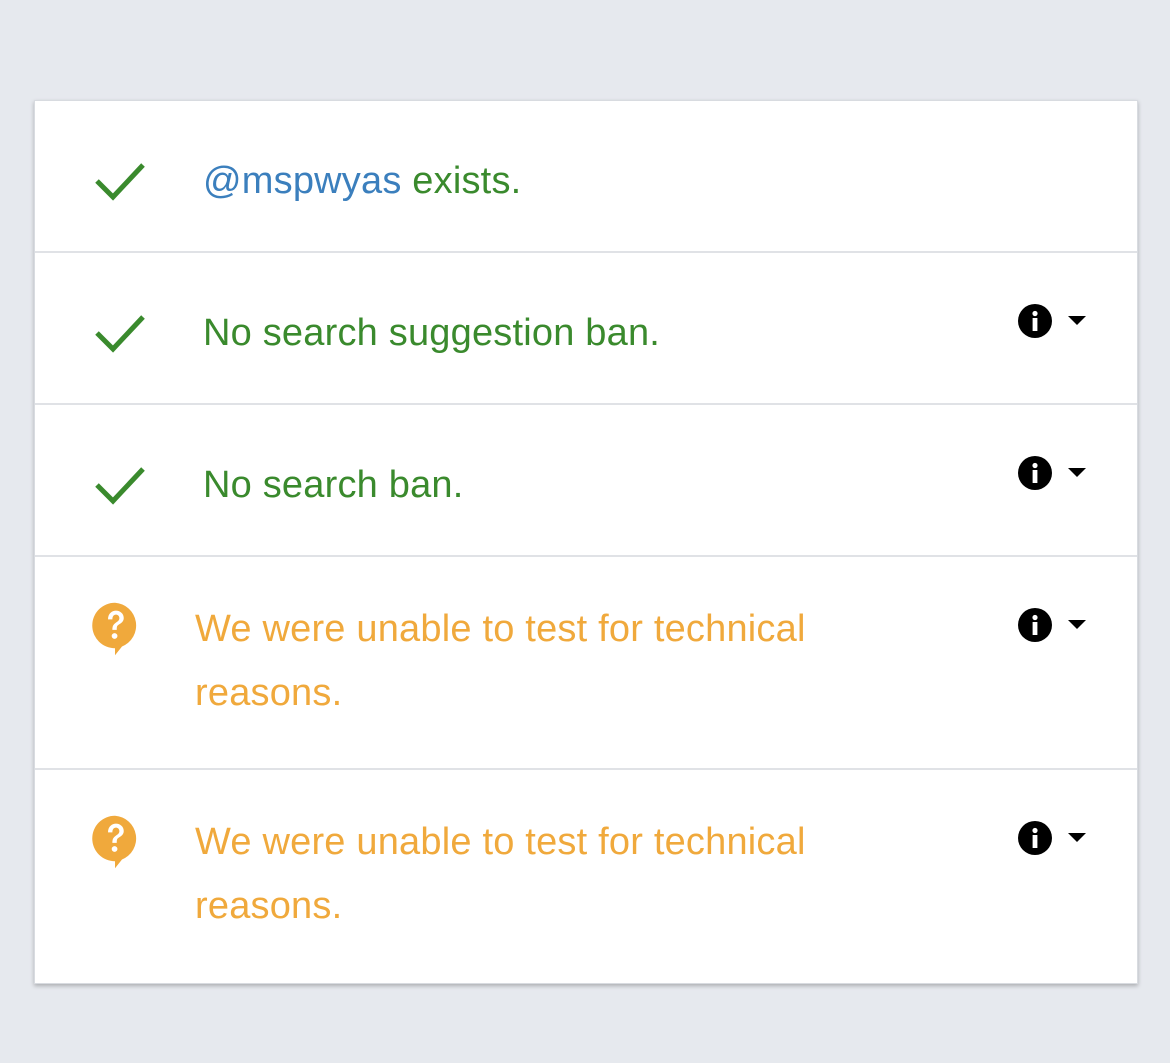 The image size is (1170, 1063). Describe the element at coordinates (432, 333) in the screenshot. I see `result-text: No search suggestion ban.` at that location.